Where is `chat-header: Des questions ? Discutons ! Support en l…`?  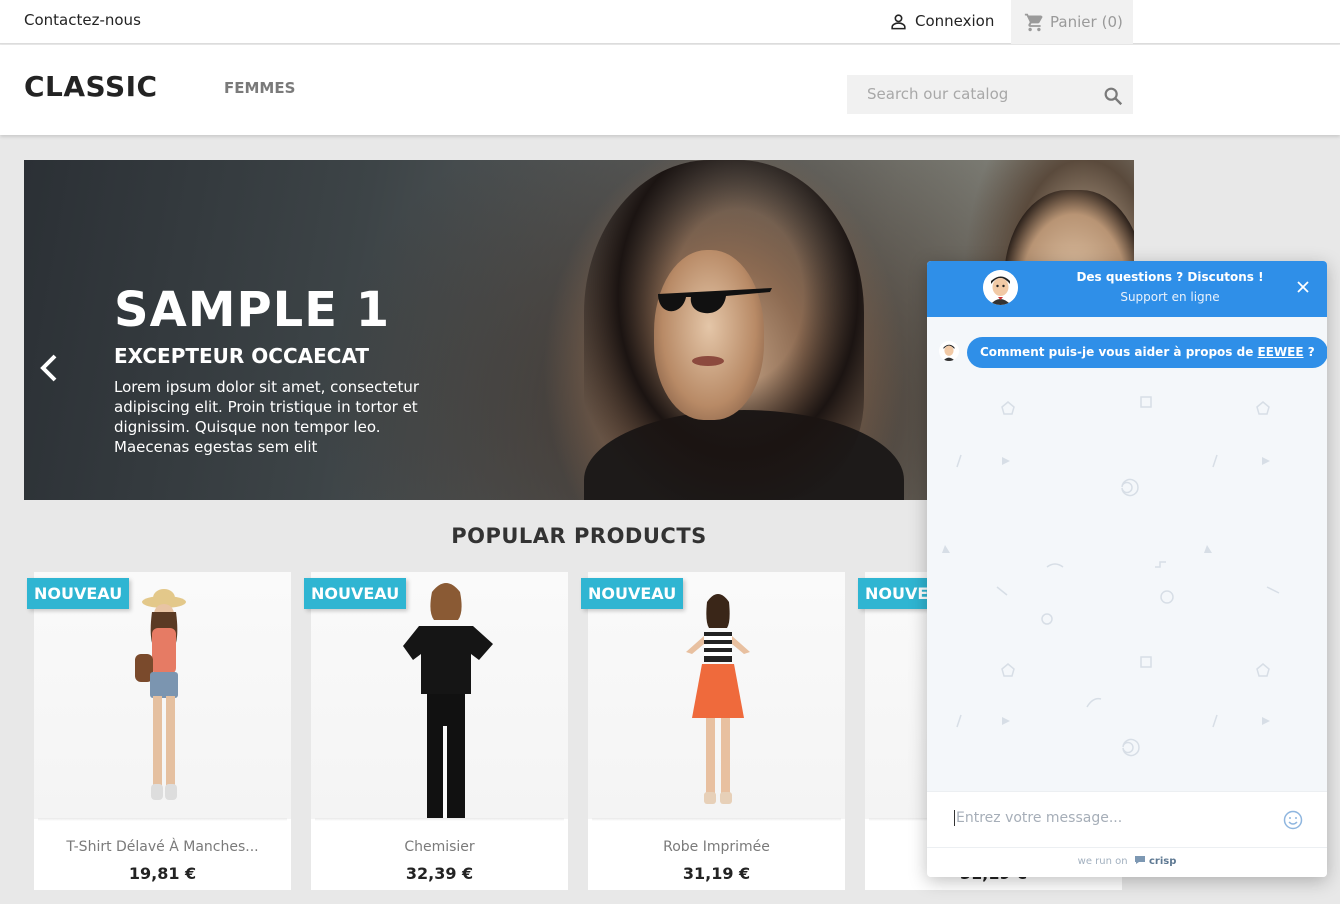
chat-header: Des questions ? Discutons ! Support en l… is located at coordinates (1127, 289).